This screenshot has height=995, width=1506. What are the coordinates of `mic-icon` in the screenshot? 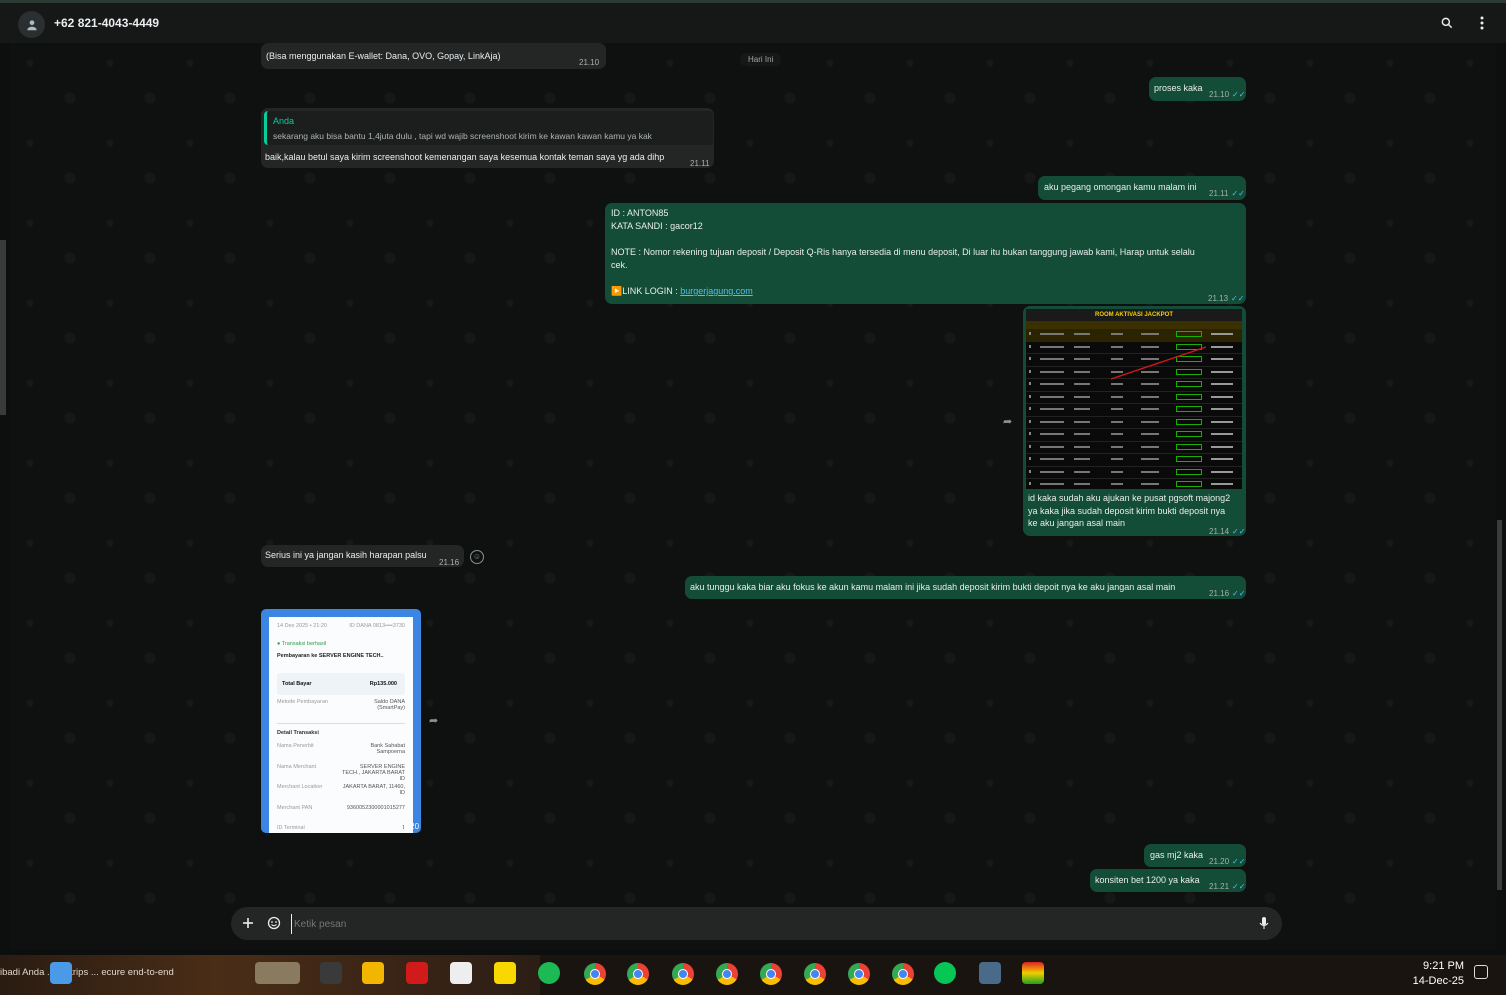 It's located at (1264, 923).